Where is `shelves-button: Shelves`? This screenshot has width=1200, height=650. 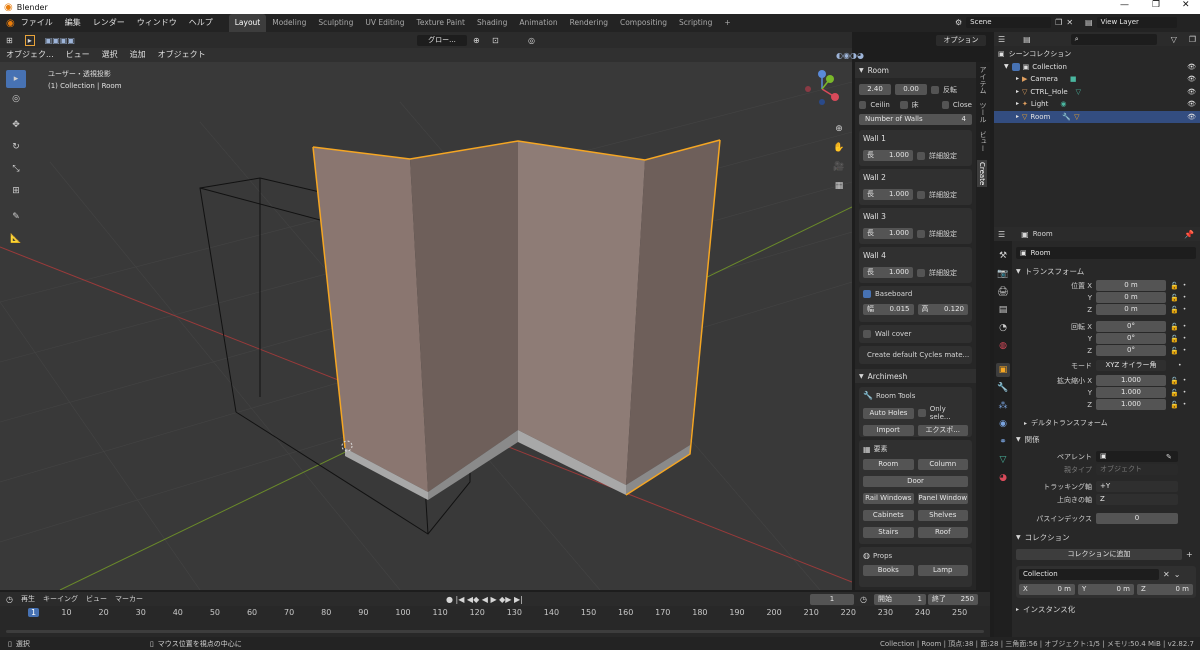 shelves-button: Shelves is located at coordinates (942, 515).